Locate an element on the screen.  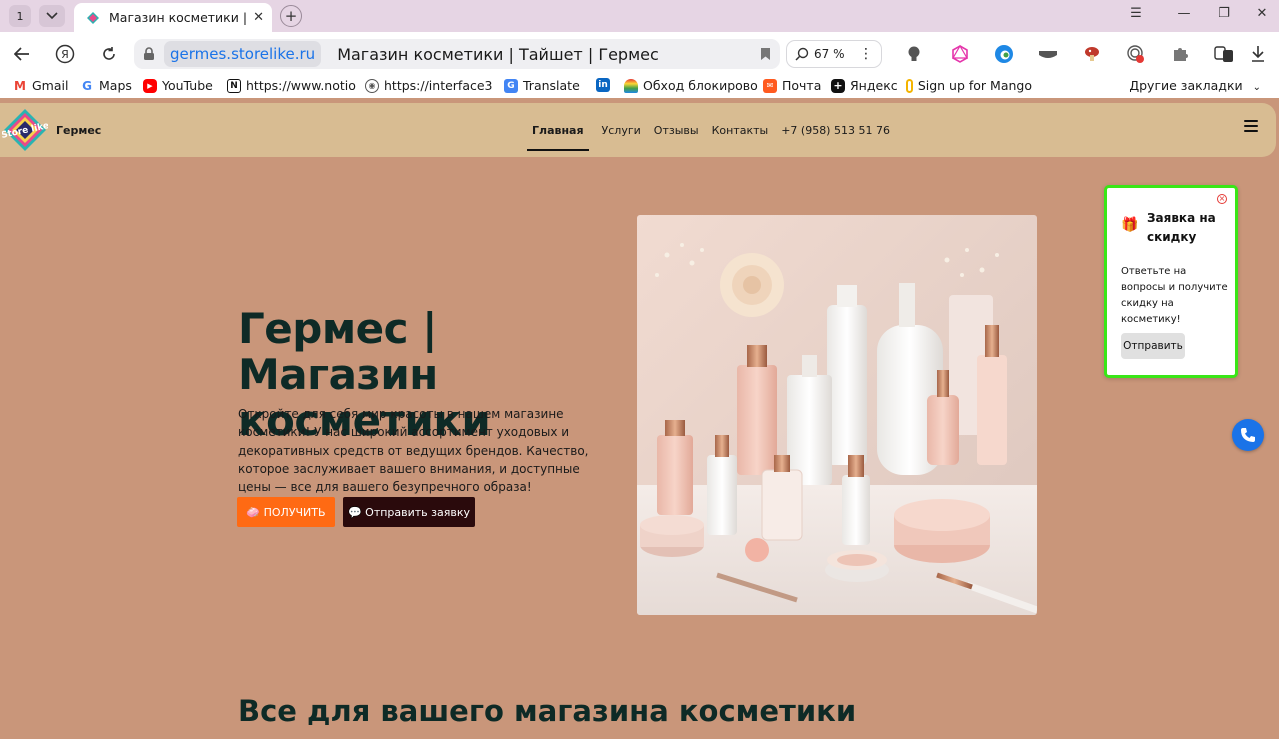
linkedin-icon: in is located at coordinates (603, 85).